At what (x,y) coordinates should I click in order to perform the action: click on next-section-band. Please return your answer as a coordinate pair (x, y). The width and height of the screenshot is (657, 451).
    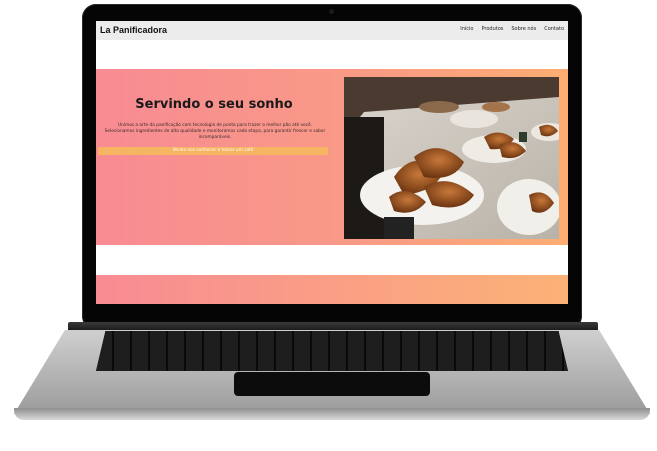
    Looking at the image, I should click on (332, 289).